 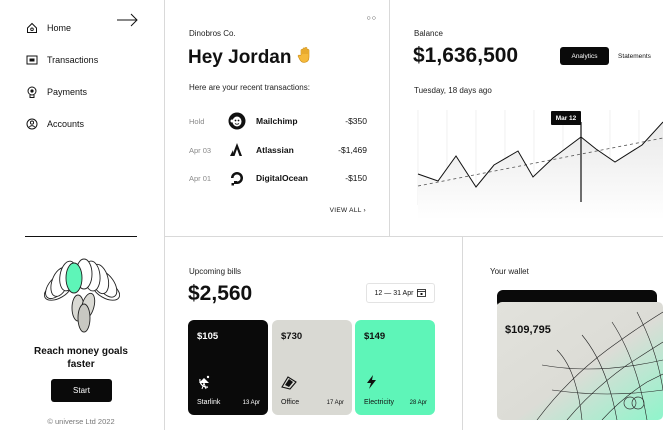 I want to click on electricity-icon, so click(x=372, y=384).